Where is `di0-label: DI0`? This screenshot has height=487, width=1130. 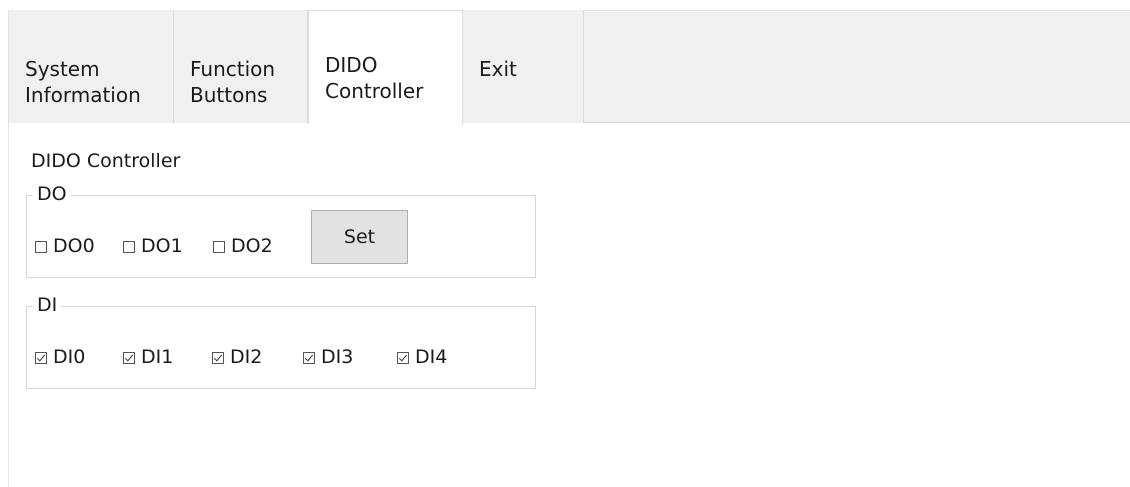
di0-label: DI0 is located at coordinates (69, 357).